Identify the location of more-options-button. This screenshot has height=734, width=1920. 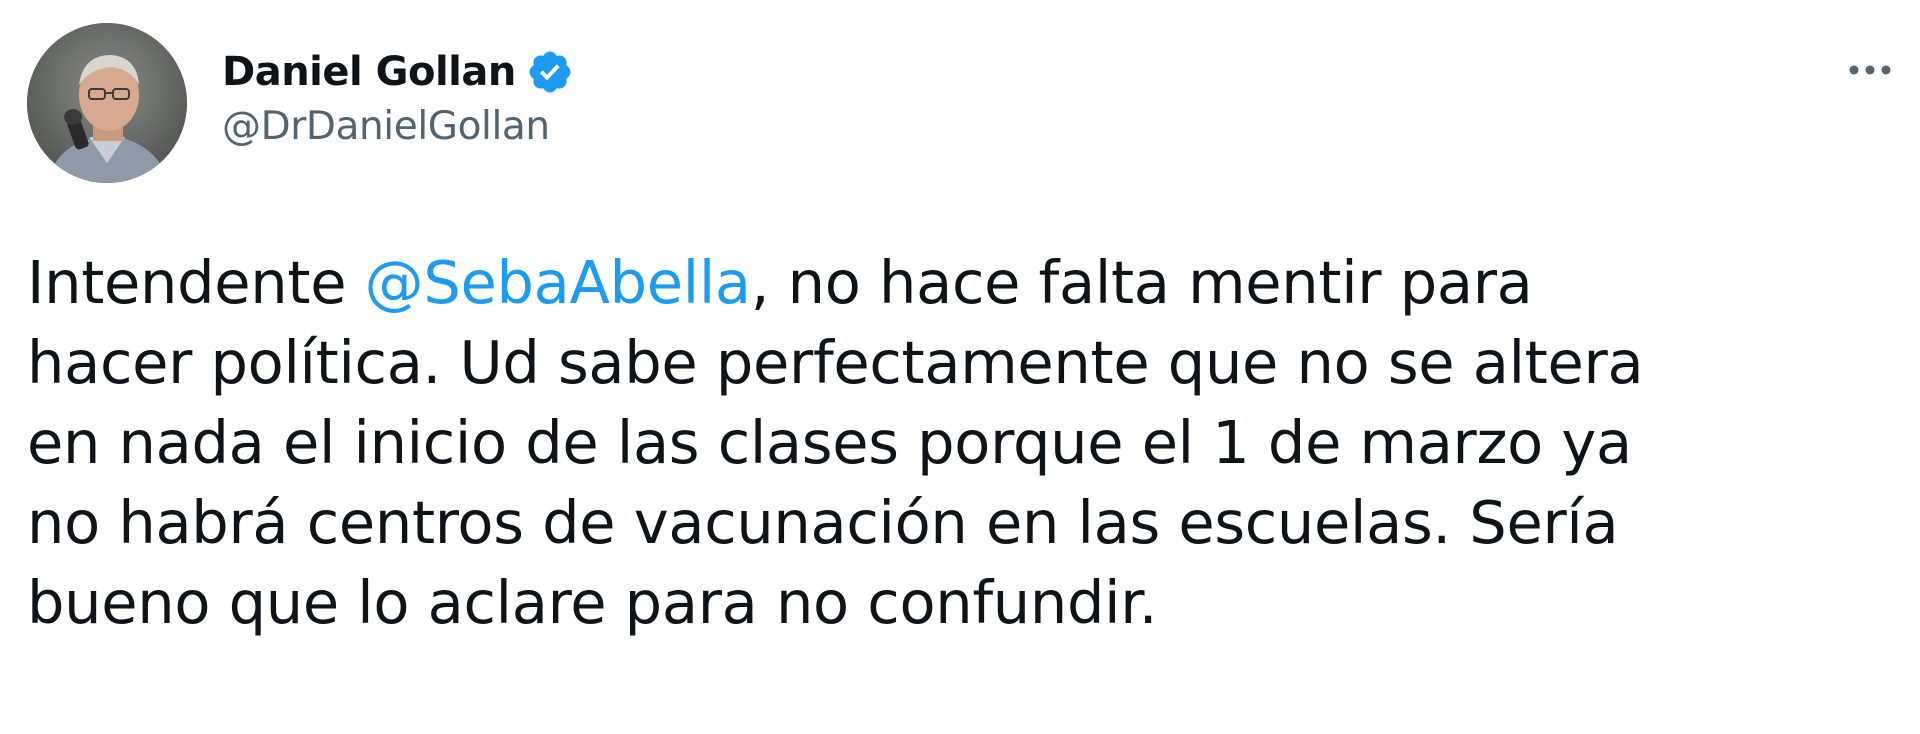
(1870, 70).